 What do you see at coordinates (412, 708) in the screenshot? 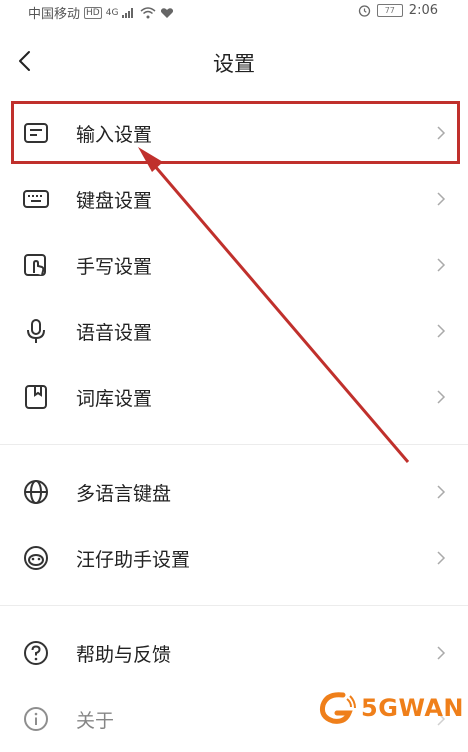
I see `watermark-text: 5GWAN` at bounding box center [412, 708].